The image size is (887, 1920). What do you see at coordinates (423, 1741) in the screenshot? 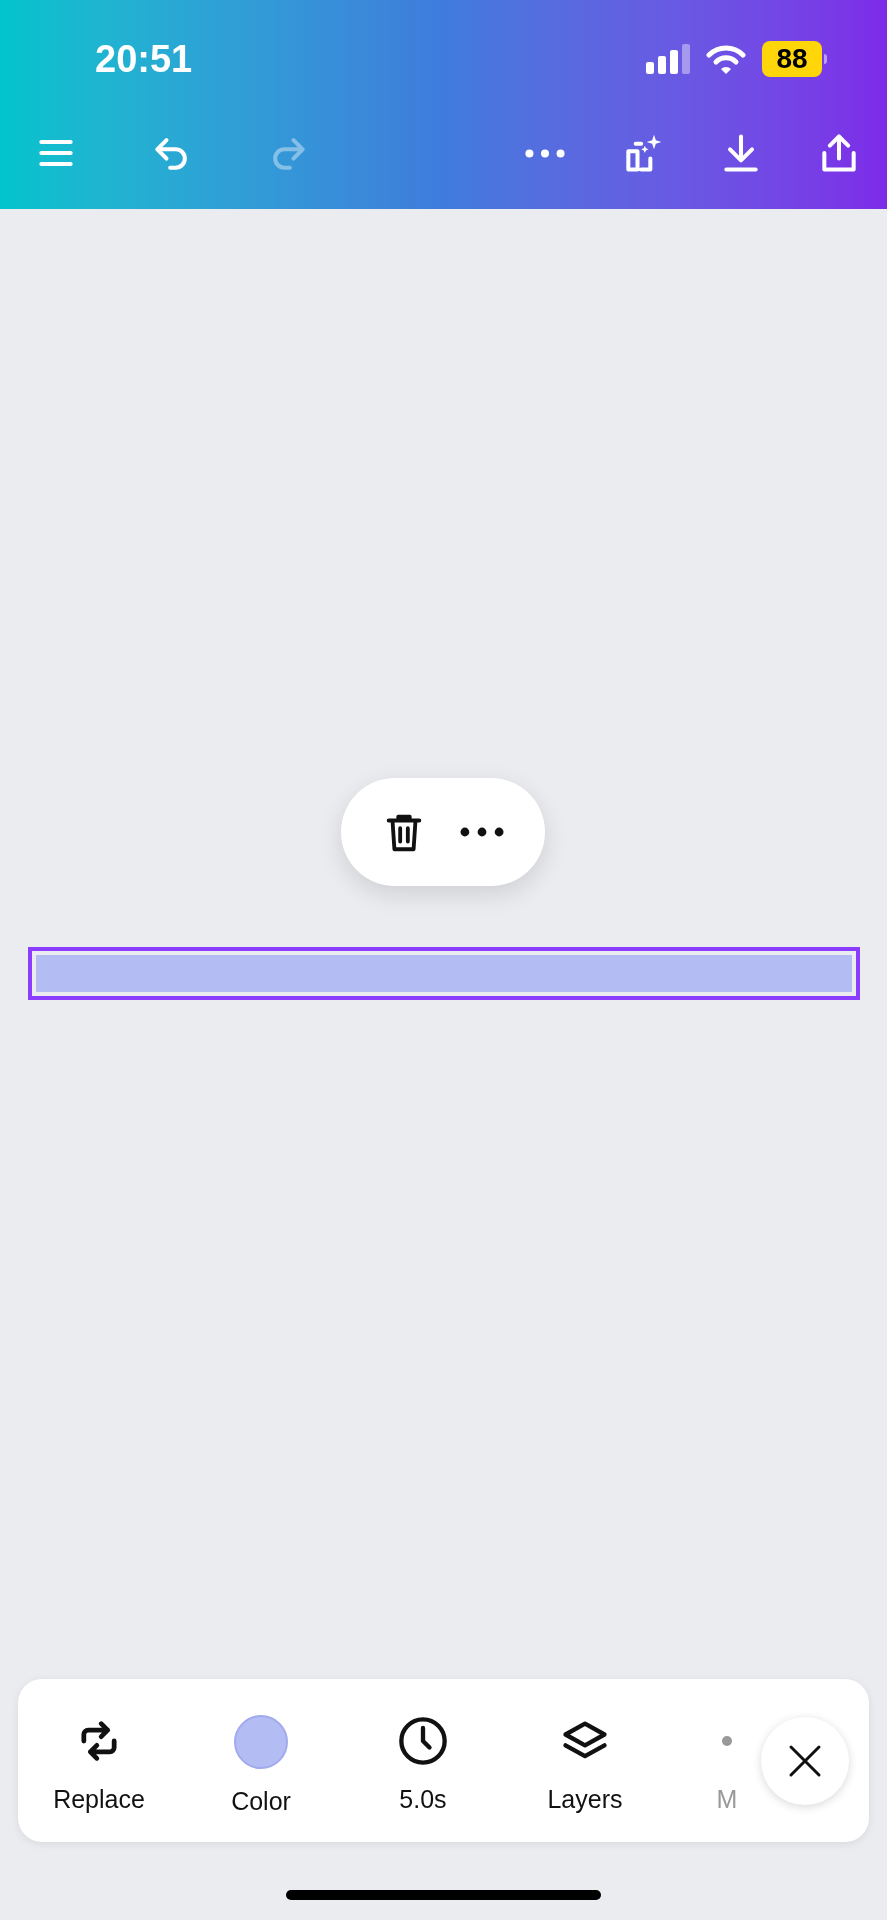
I see `clock-icon` at bounding box center [423, 1741].